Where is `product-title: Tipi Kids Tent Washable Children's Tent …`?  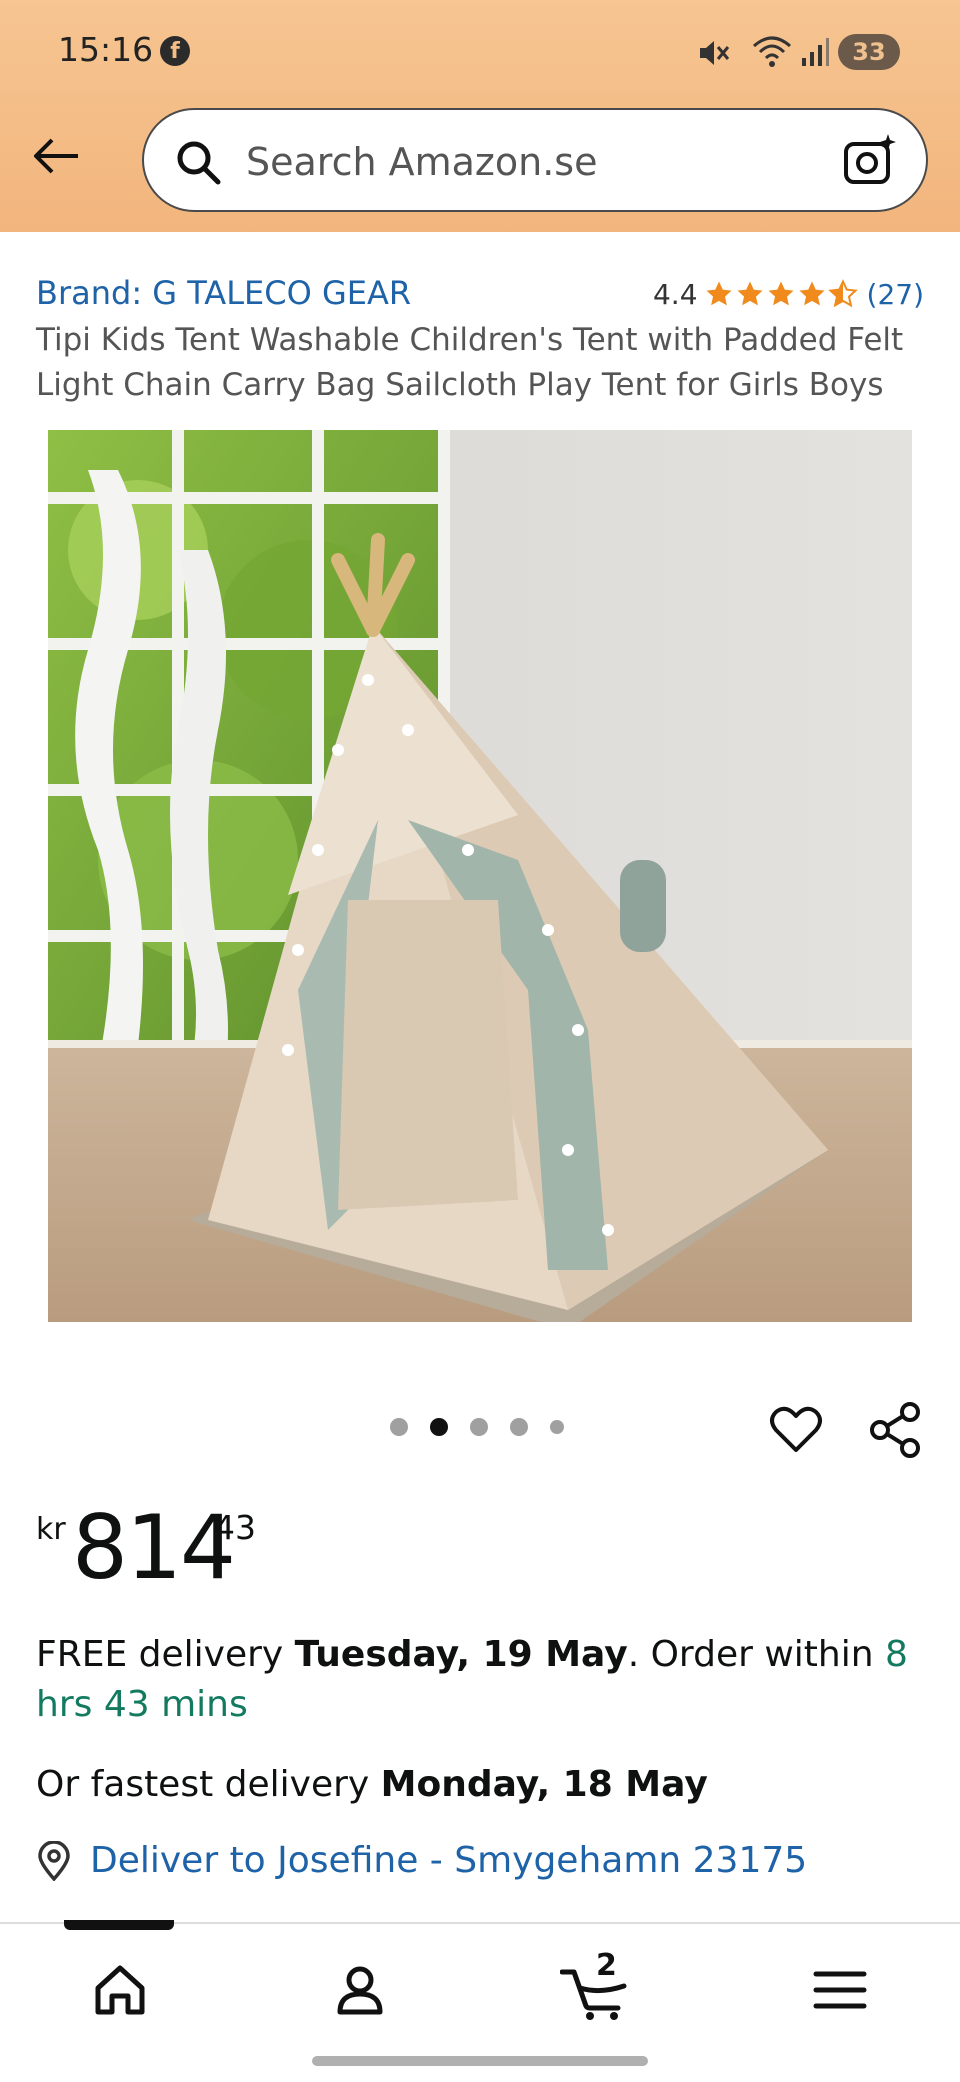
product-title: Tipi Kids Tent Washable Children's Tent … is located at coordinates (470, 362).